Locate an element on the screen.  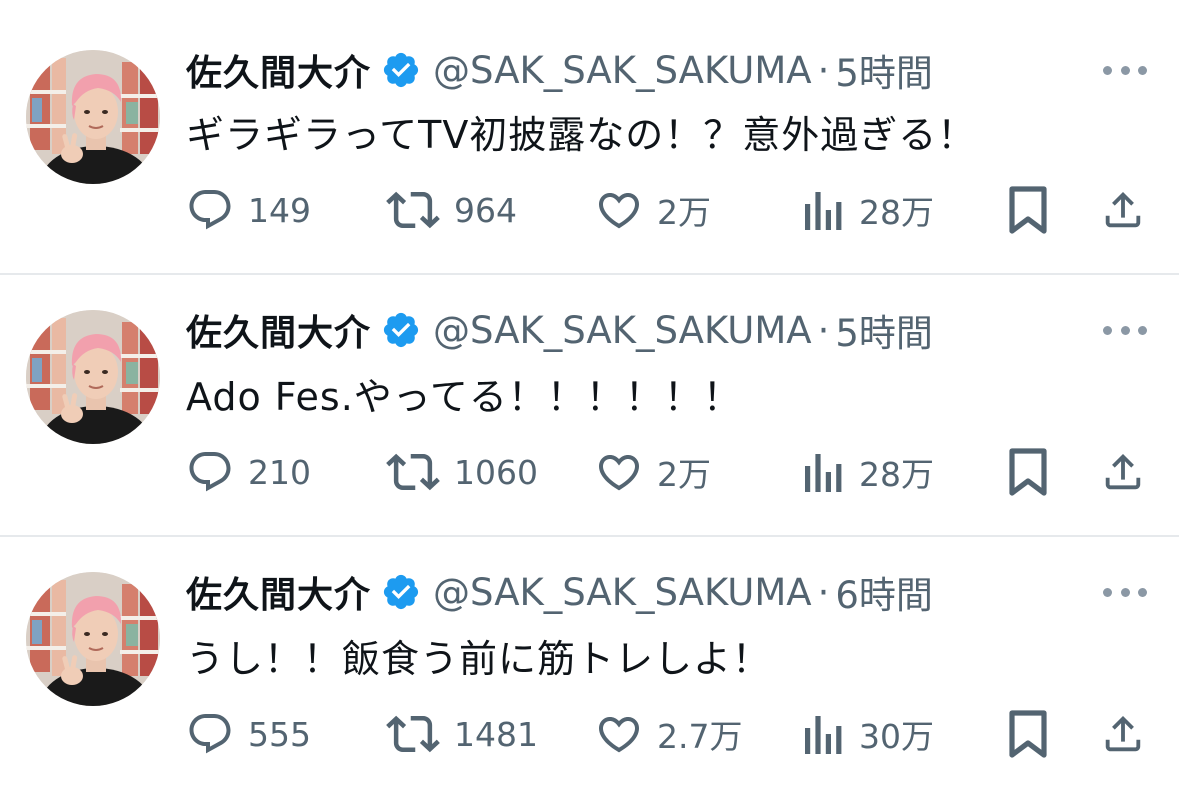
reply-count: 149 is located at coordinates (279, 210).